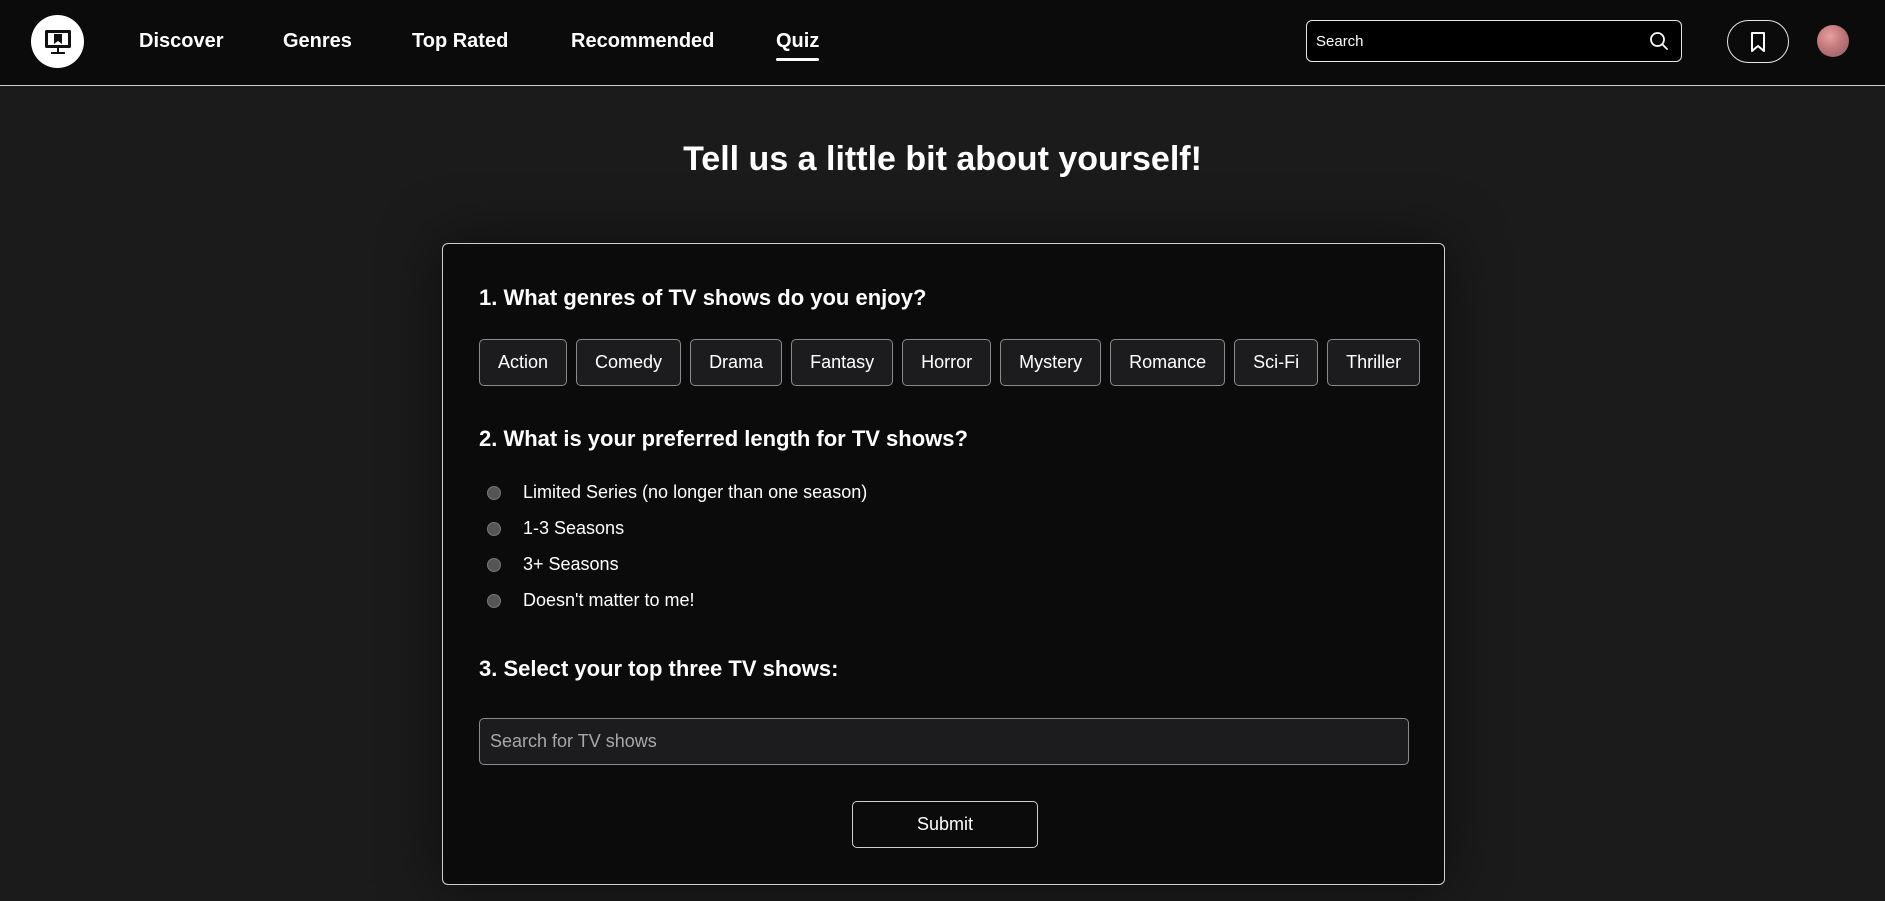  Describe the element at coordinates (947, 362) in the screenshot. I see `genre-button-horror: Horror` at that location.